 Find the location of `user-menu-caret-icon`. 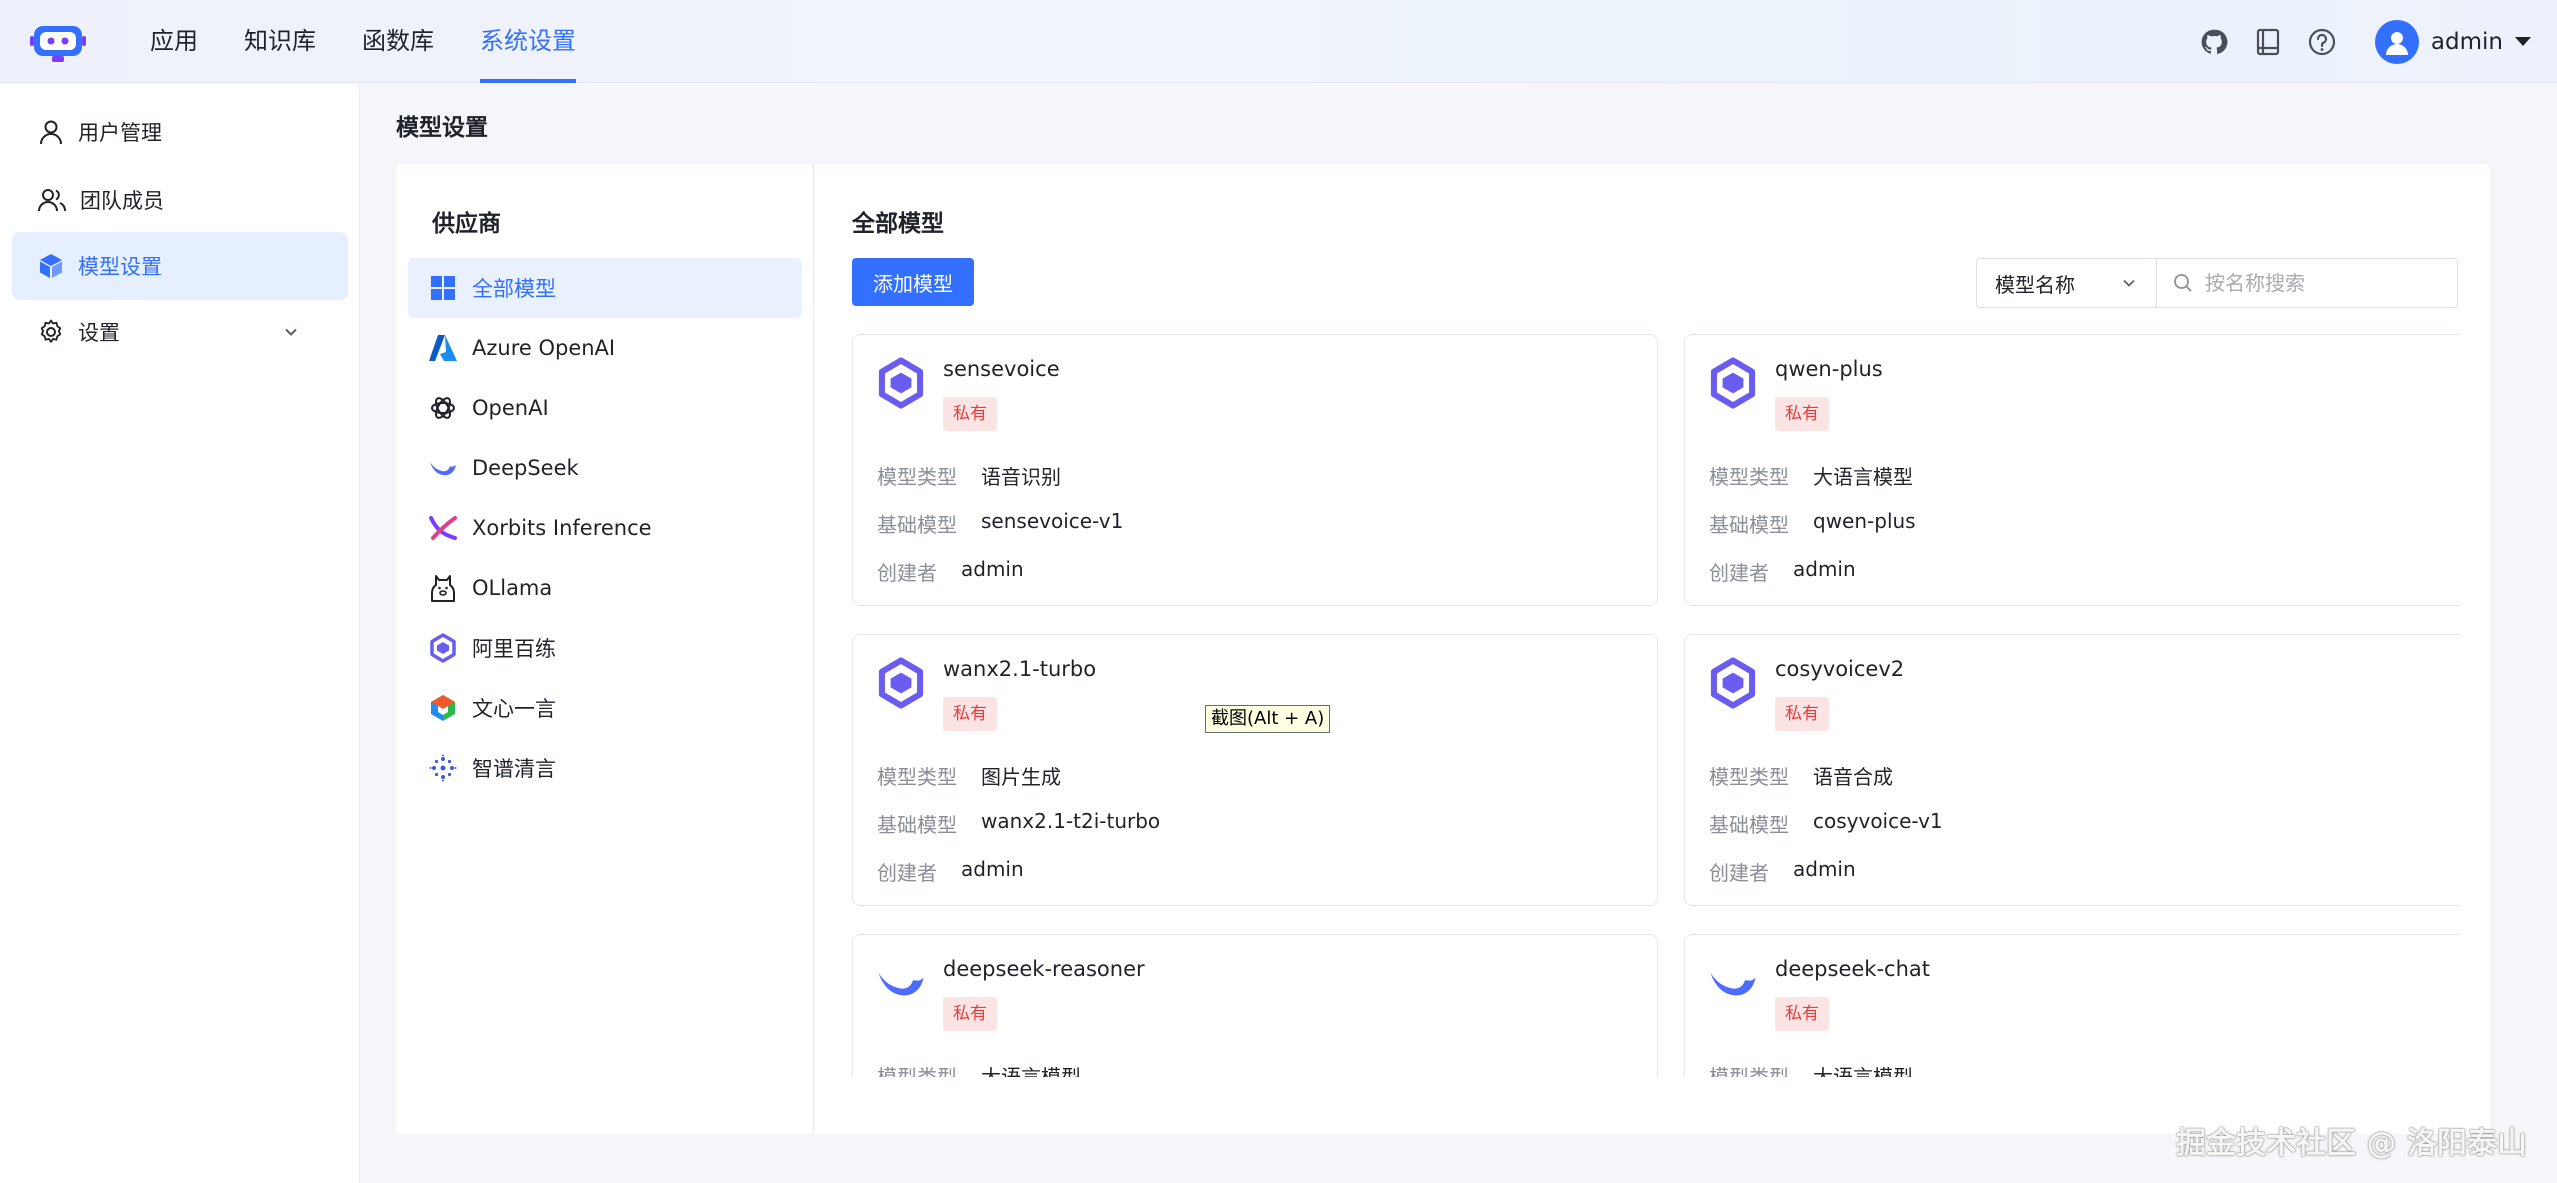

user-menu-caret-icon is located at coordinates (2523, 41).